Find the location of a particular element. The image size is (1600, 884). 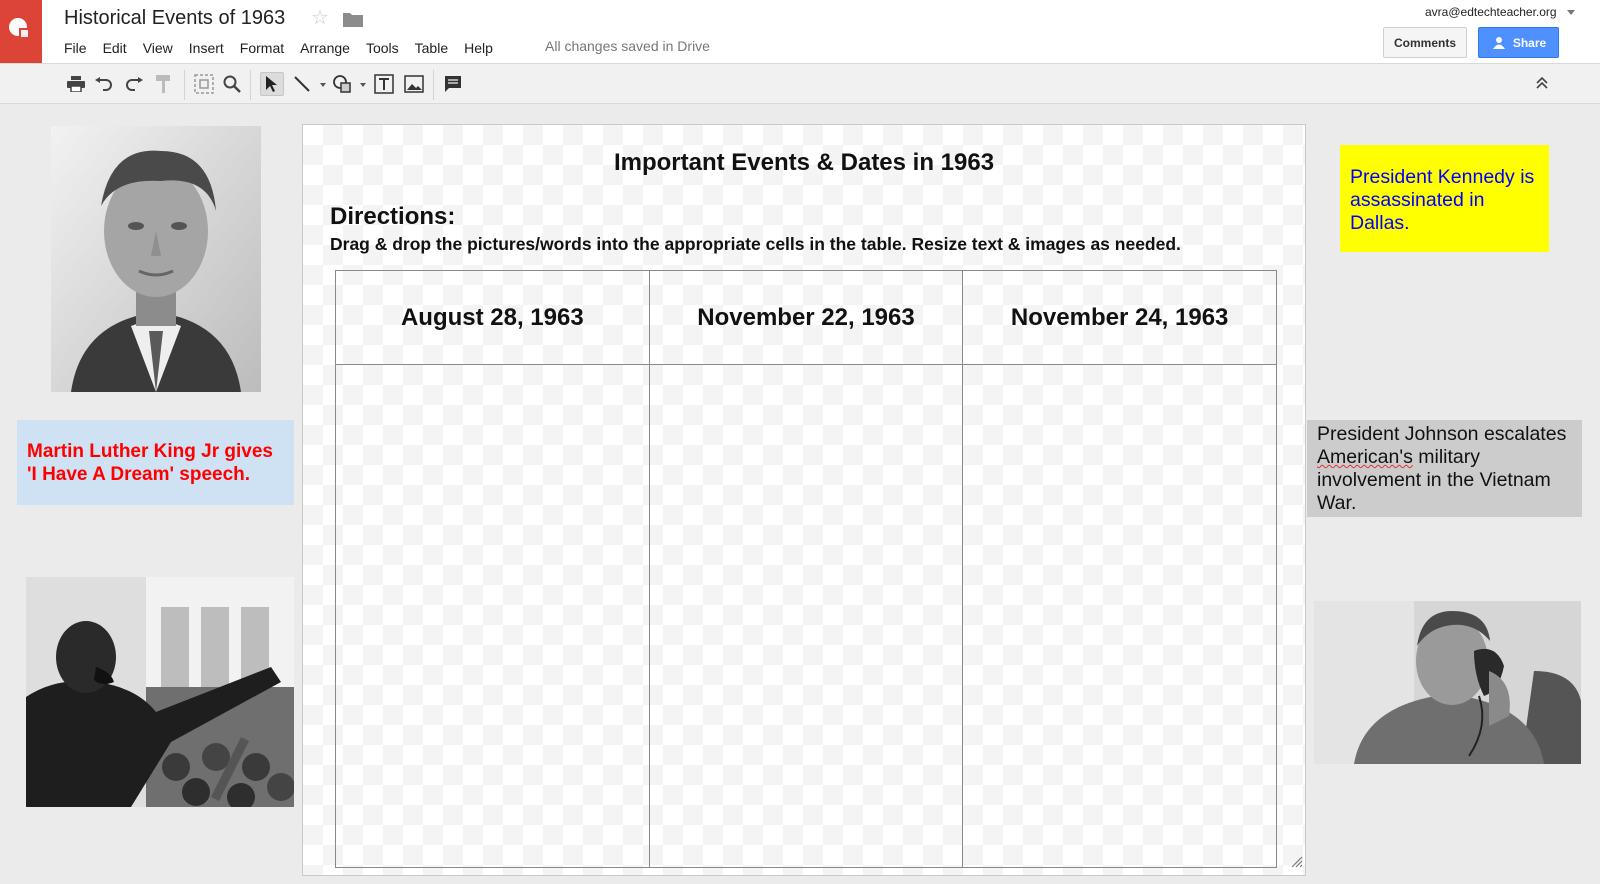

menu-file: File is located at coordinates (75, 48).